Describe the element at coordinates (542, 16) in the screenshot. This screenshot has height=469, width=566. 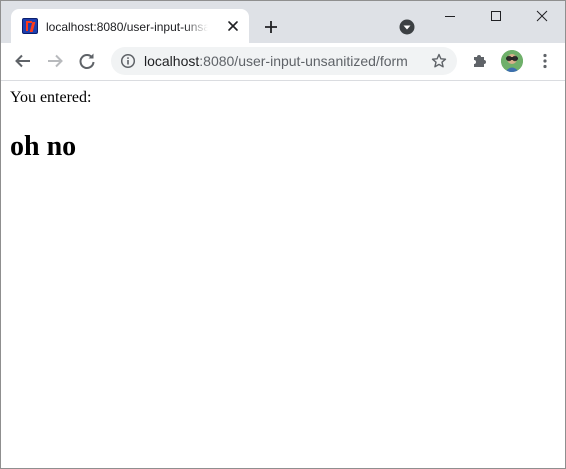
I see `close-window-icon` at that location.